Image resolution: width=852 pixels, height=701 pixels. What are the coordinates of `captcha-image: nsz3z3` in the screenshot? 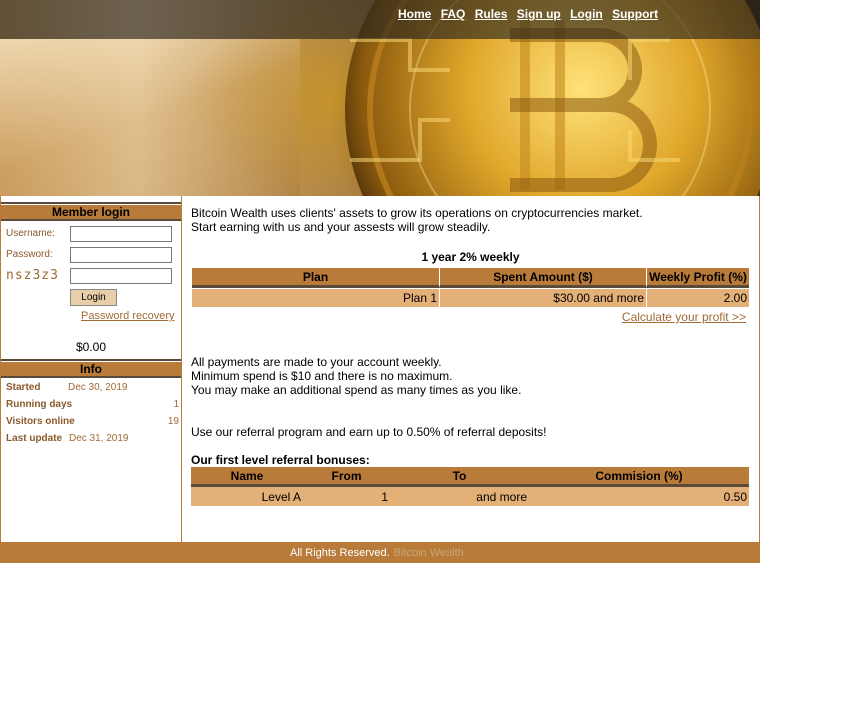 It's located at (32, 275).